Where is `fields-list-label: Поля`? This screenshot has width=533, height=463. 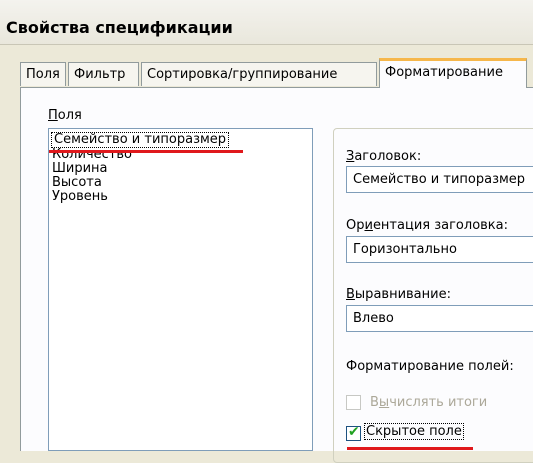 fields-list-label: Поля is located at coordinates (65, 115).